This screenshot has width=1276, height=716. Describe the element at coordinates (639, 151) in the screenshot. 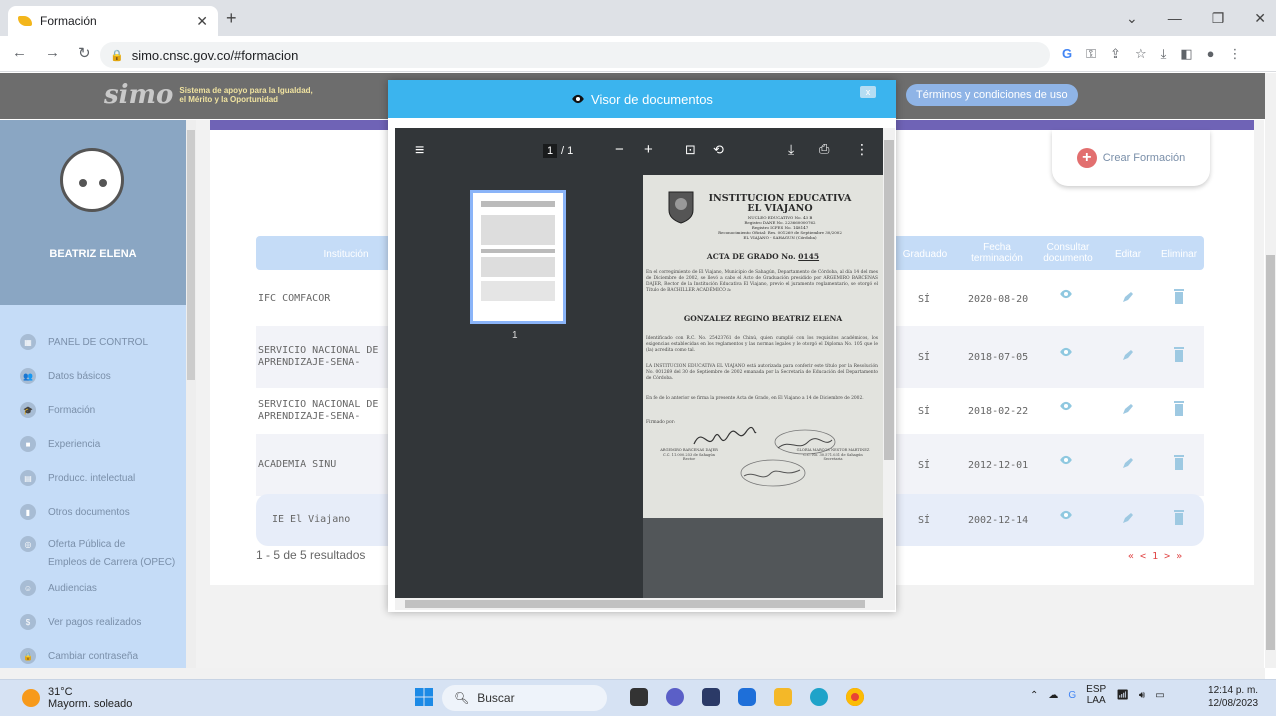

I see `pdf-toolbar: ≡ 1 / 1 − + ⊡ ⟲ ⤓ ⎙ ⋮` at that location.